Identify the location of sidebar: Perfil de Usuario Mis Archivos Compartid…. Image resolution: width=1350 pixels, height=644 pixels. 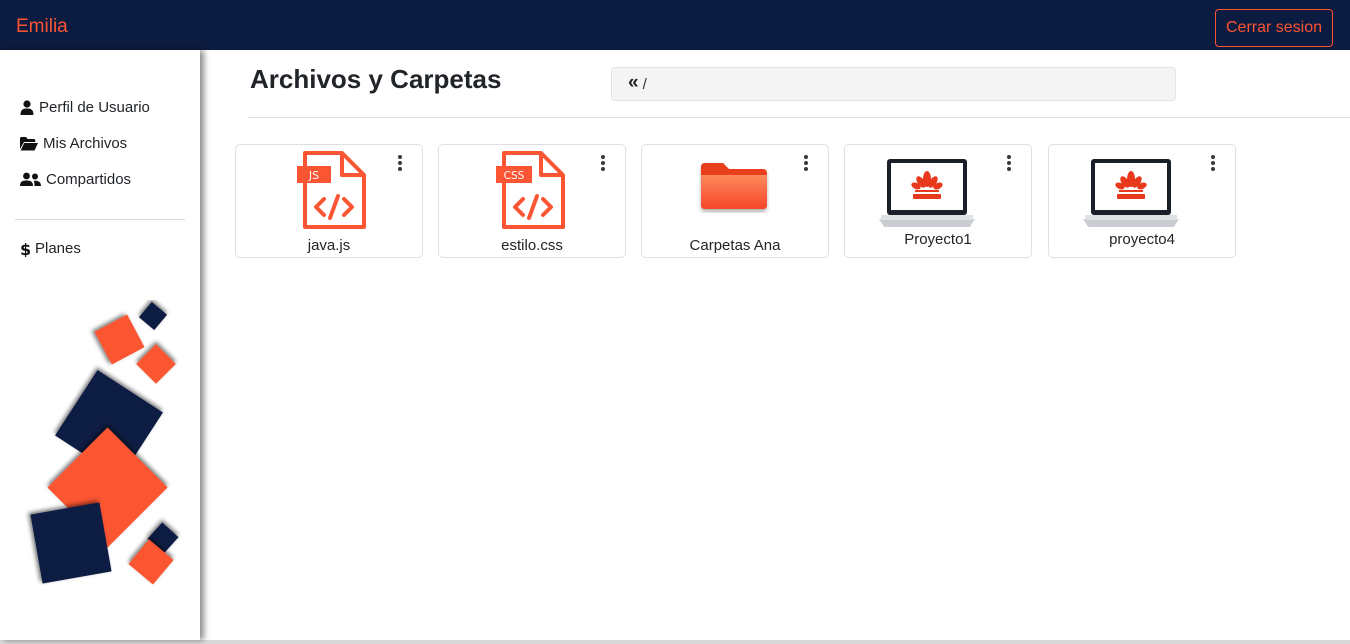
(100, 345).